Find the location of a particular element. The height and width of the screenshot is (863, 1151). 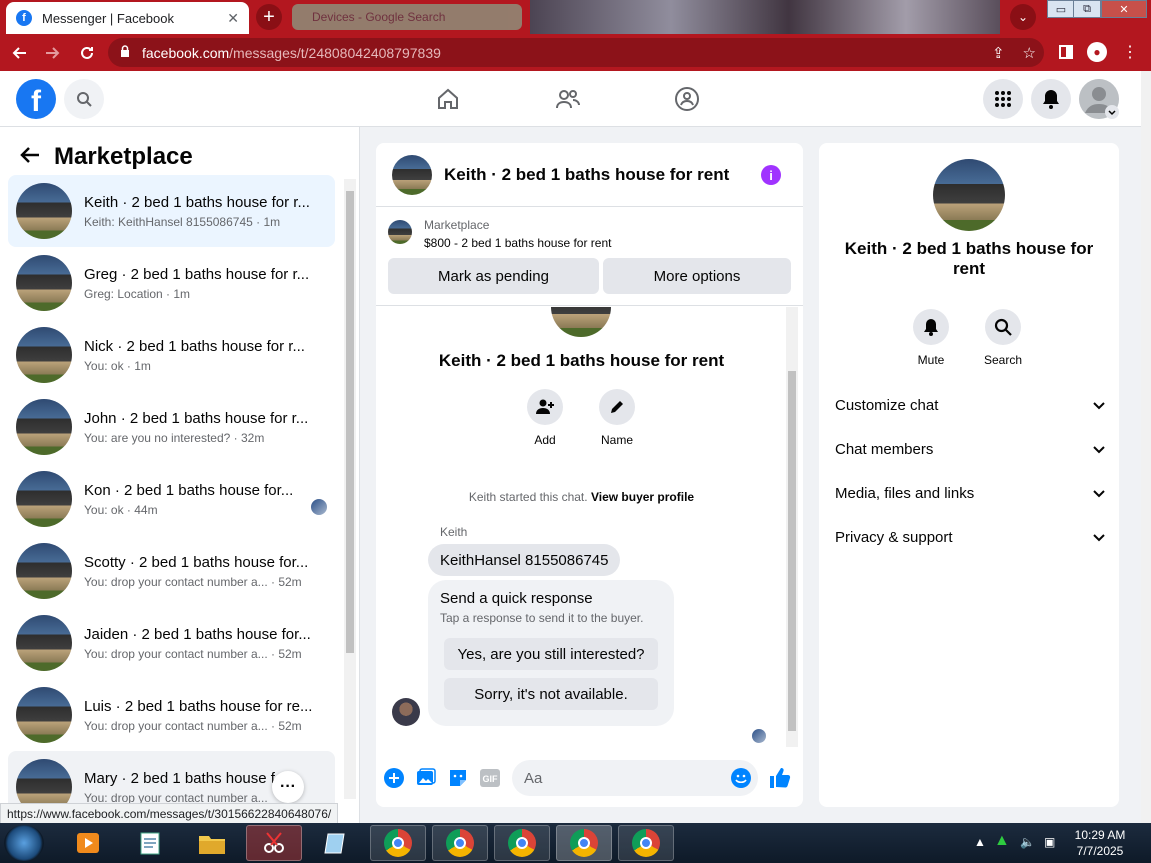

account-avatar-icon is located at coordinates (1099, 99).